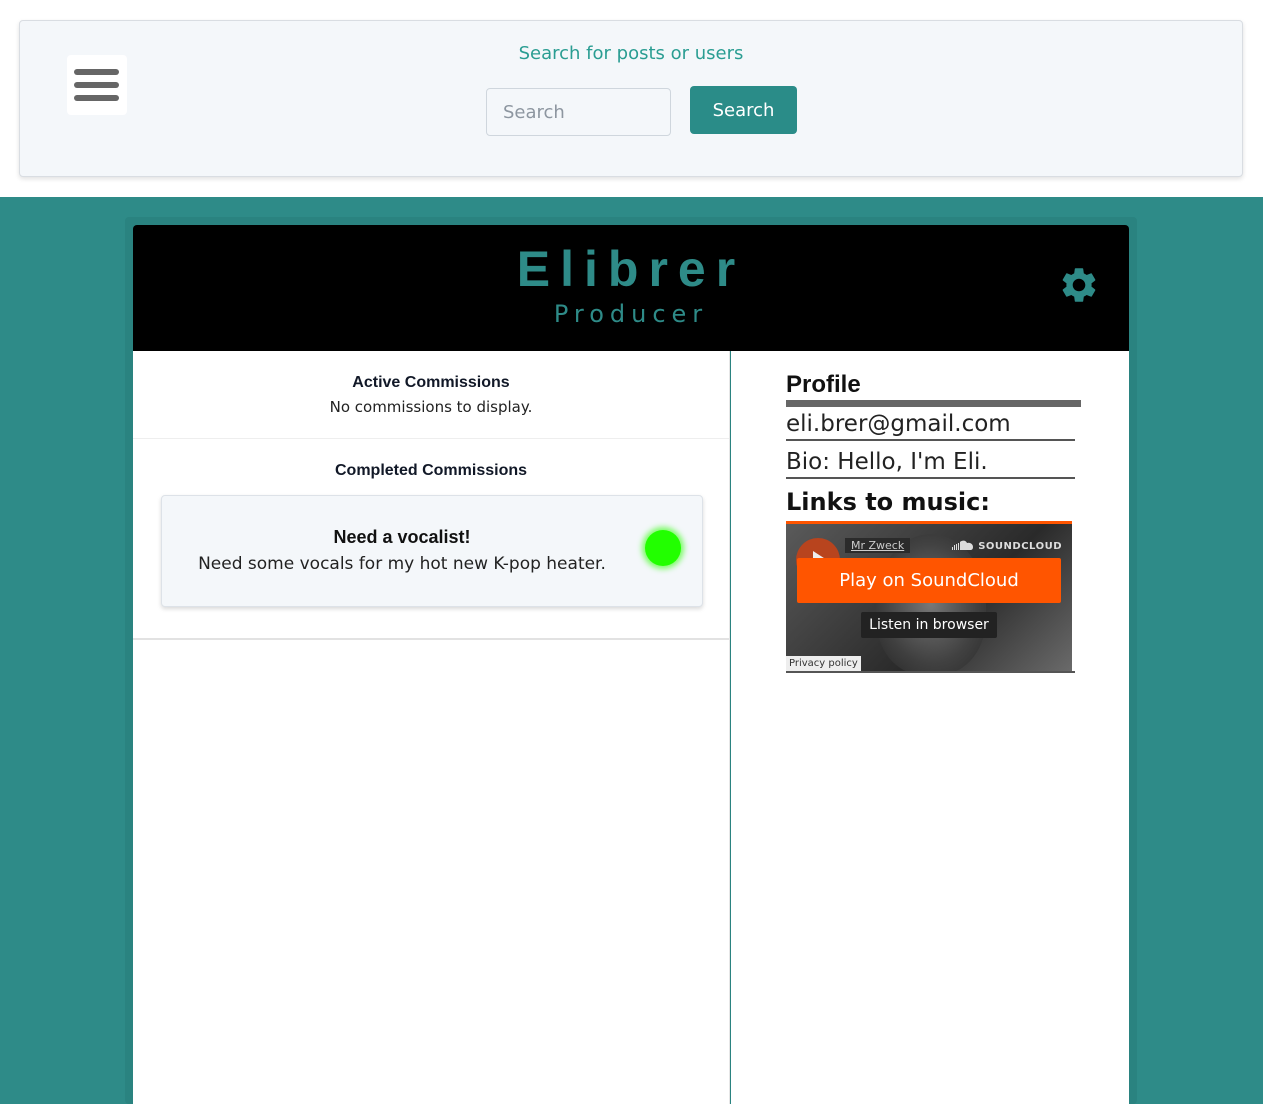 This screenshot has width=1263, height=1104. What do you see at coordinates (578, 112) in the screenshot?
I see `search-input` at bounding box center [578, 112].